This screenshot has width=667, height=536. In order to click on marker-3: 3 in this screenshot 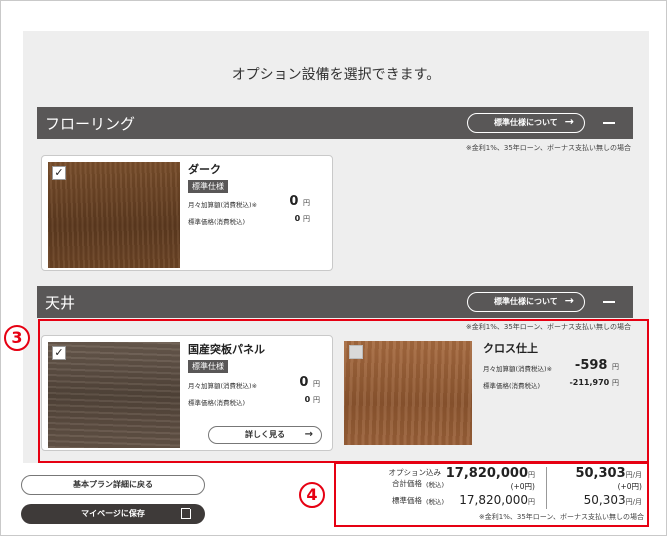, I will do `click(17, 338)`.